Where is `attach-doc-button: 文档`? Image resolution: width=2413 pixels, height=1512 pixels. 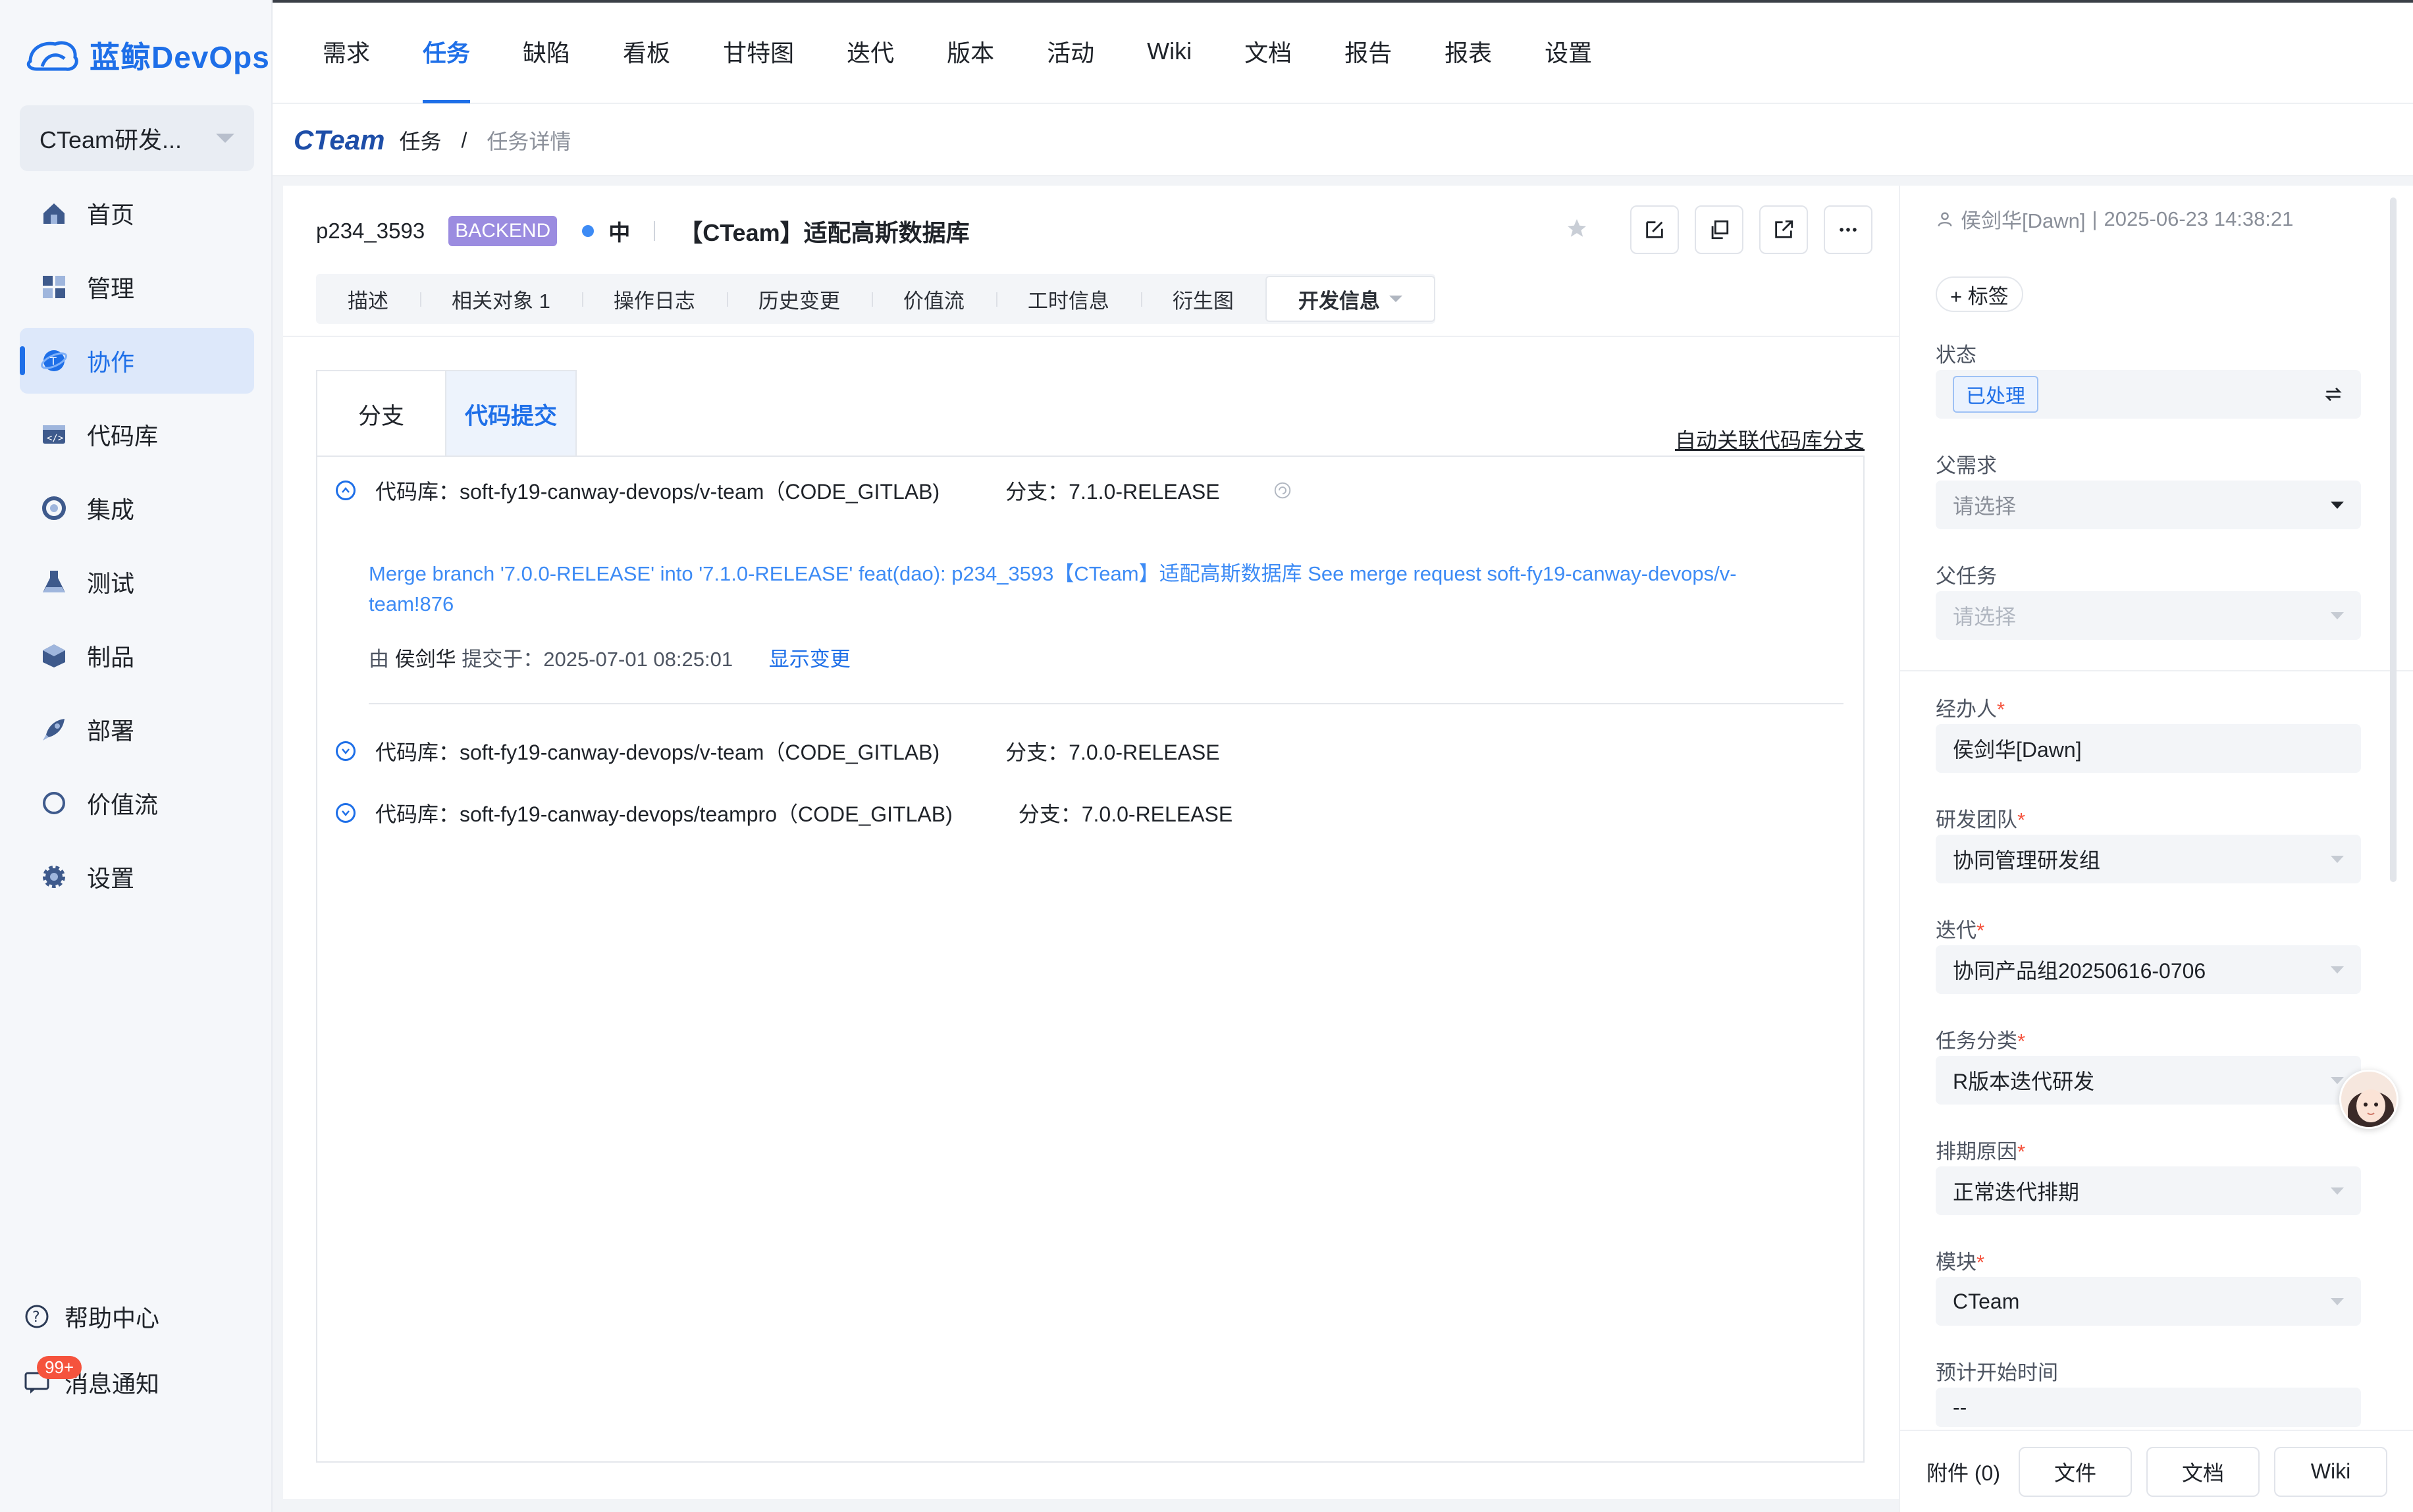
attach-doc-button: 文档 is located at coordinates (2203, 1471).